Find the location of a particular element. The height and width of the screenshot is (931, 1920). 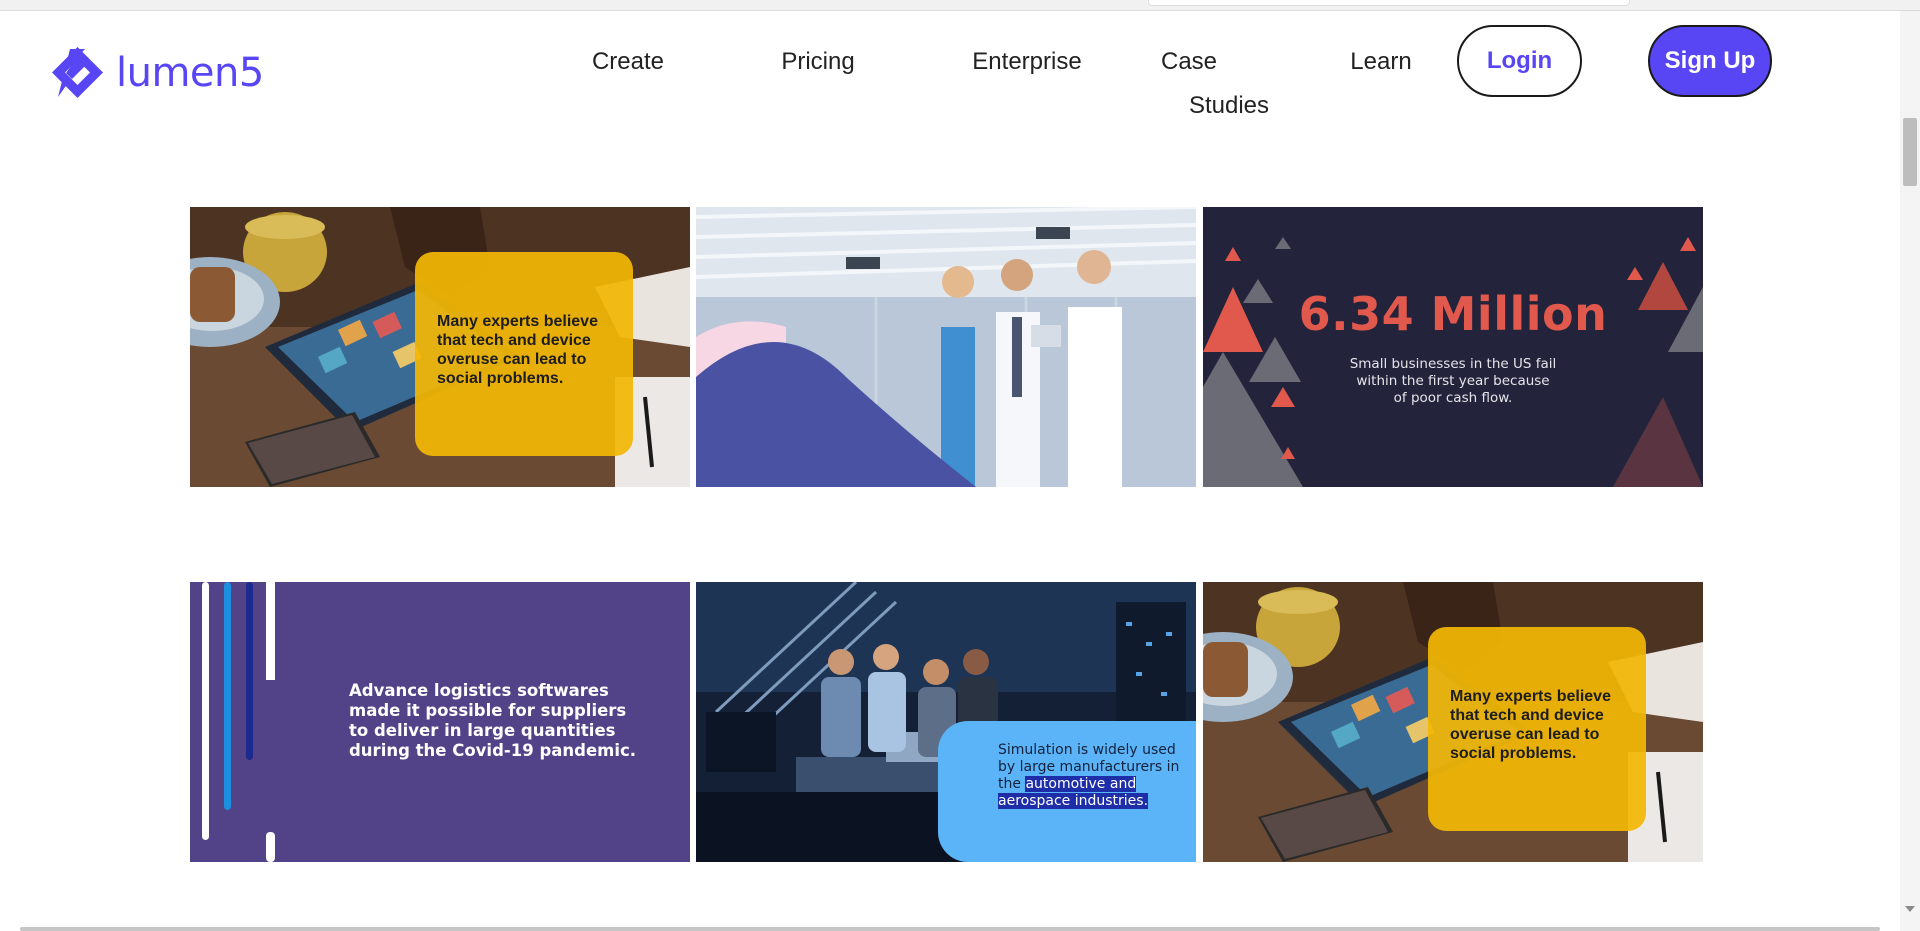

horizontal-scrollbar is located at coordinates (950, 929).